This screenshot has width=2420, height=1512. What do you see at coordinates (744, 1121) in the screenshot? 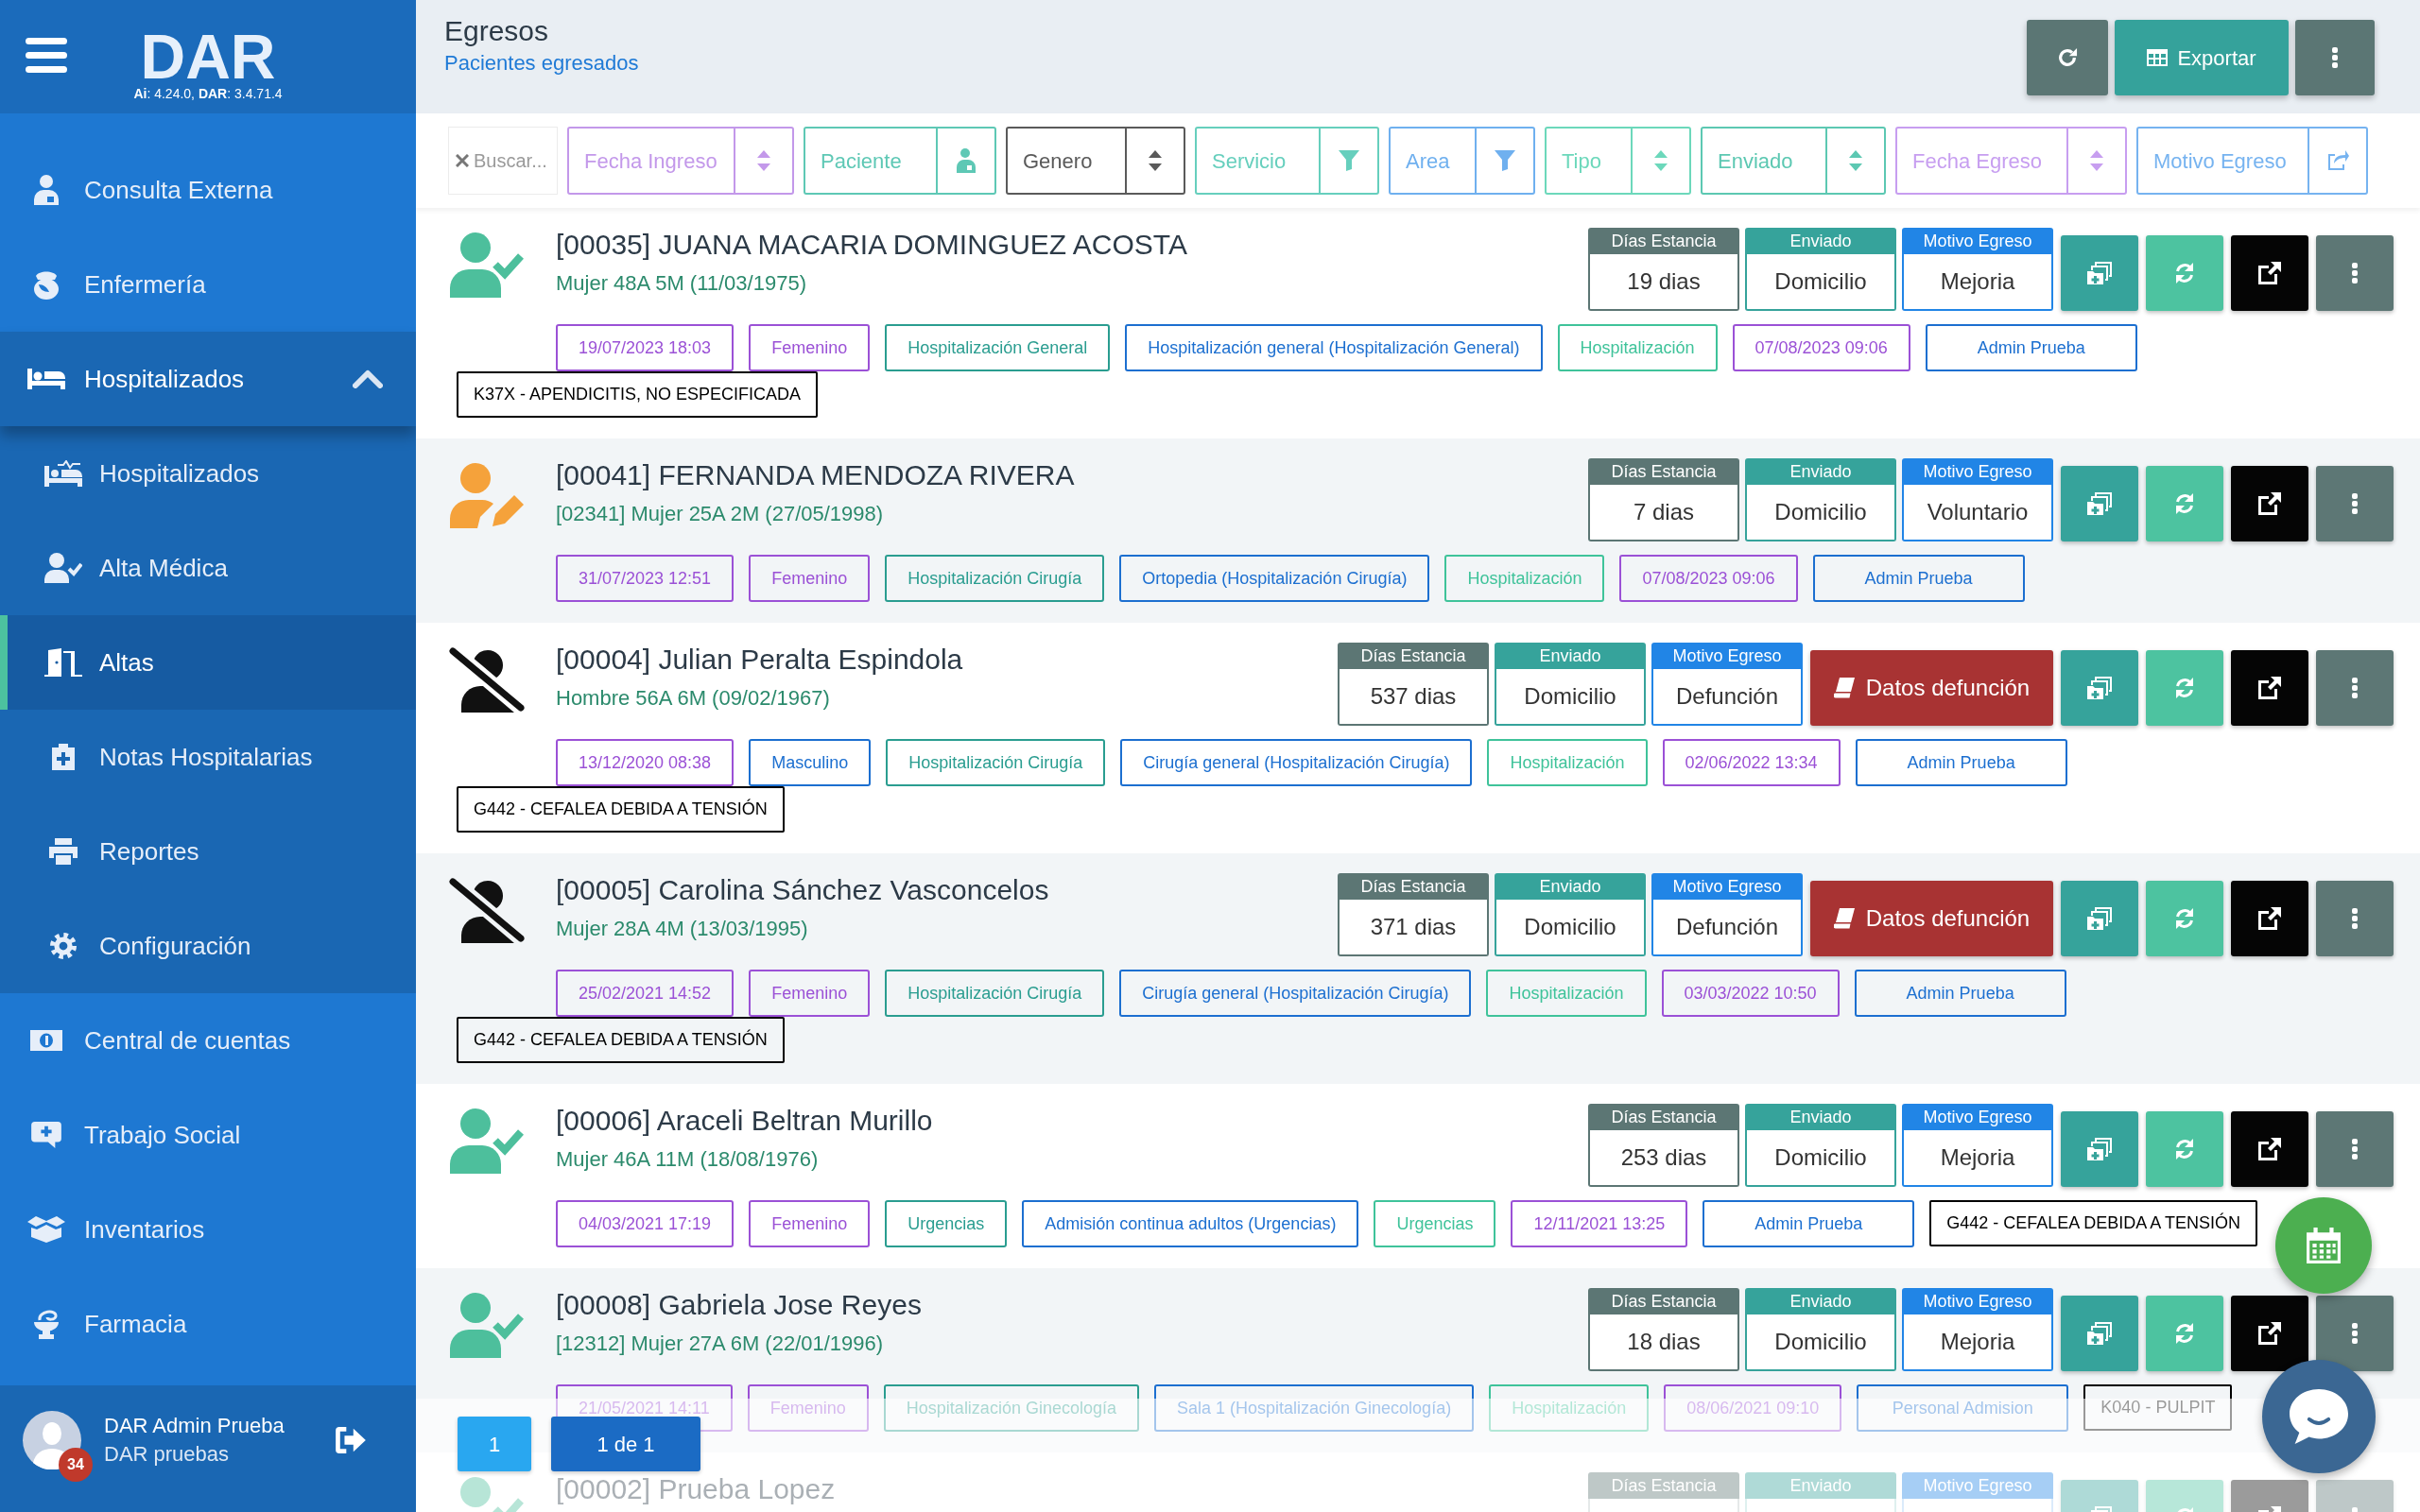
I see `patient-name: [00006] Araceli Beltran Murillo` at bounding box center [744, 1121].